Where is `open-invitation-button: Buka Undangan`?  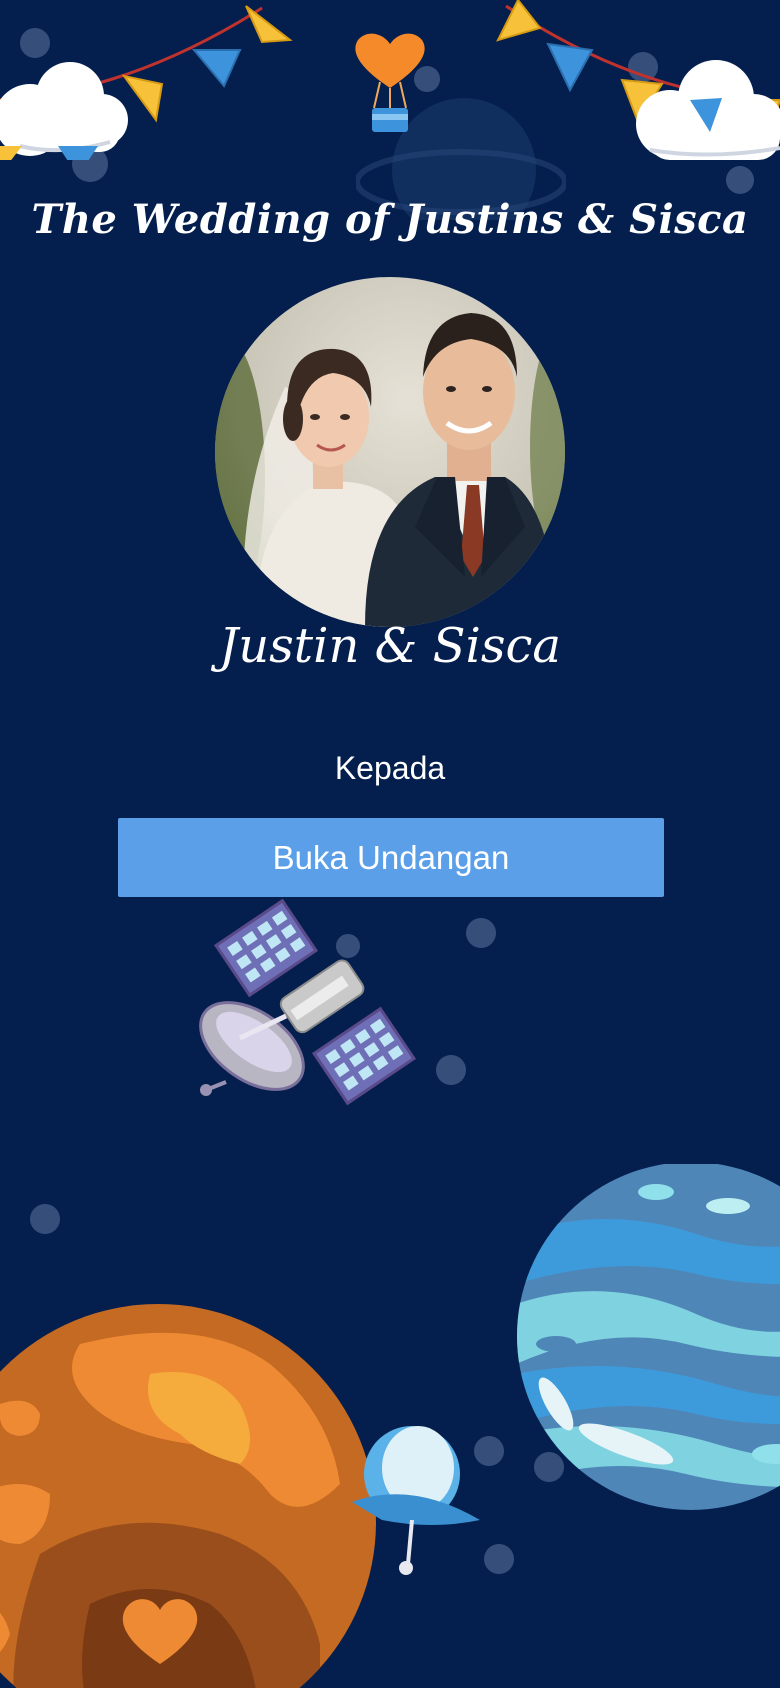 open-invitation-button: Buka Undangan is located at coordinates (391, 857).